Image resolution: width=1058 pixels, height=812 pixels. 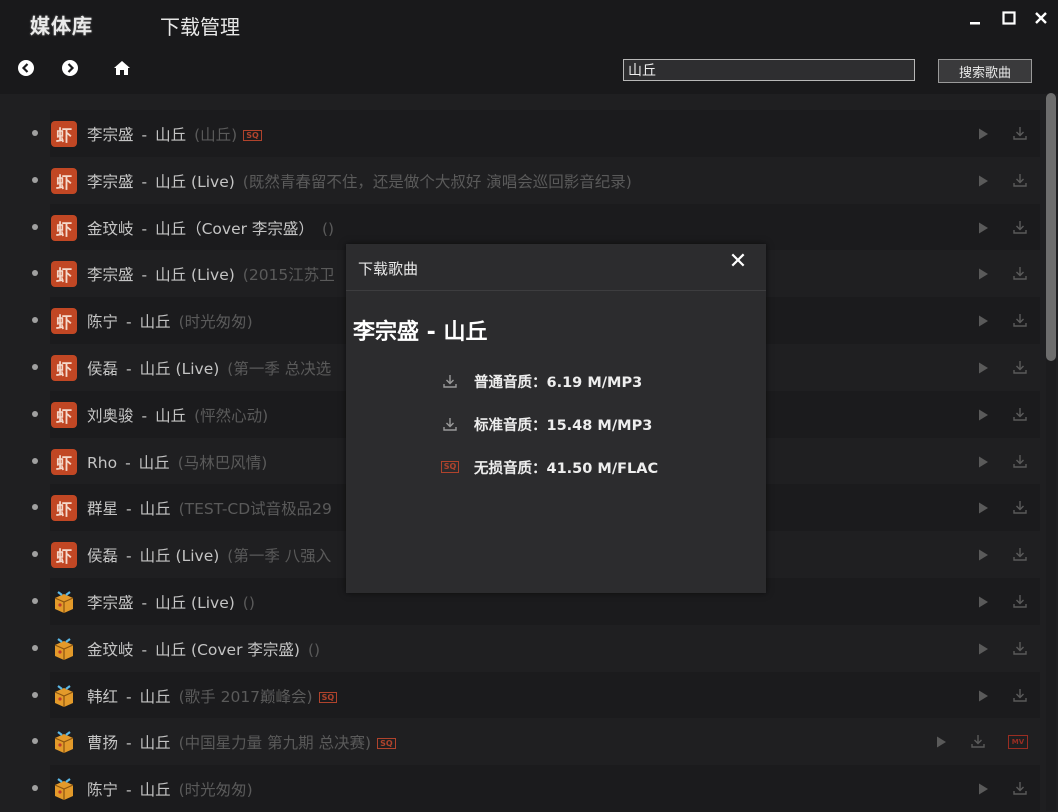 I want to click on scroll-thumb, so click(x=1051, y=227).